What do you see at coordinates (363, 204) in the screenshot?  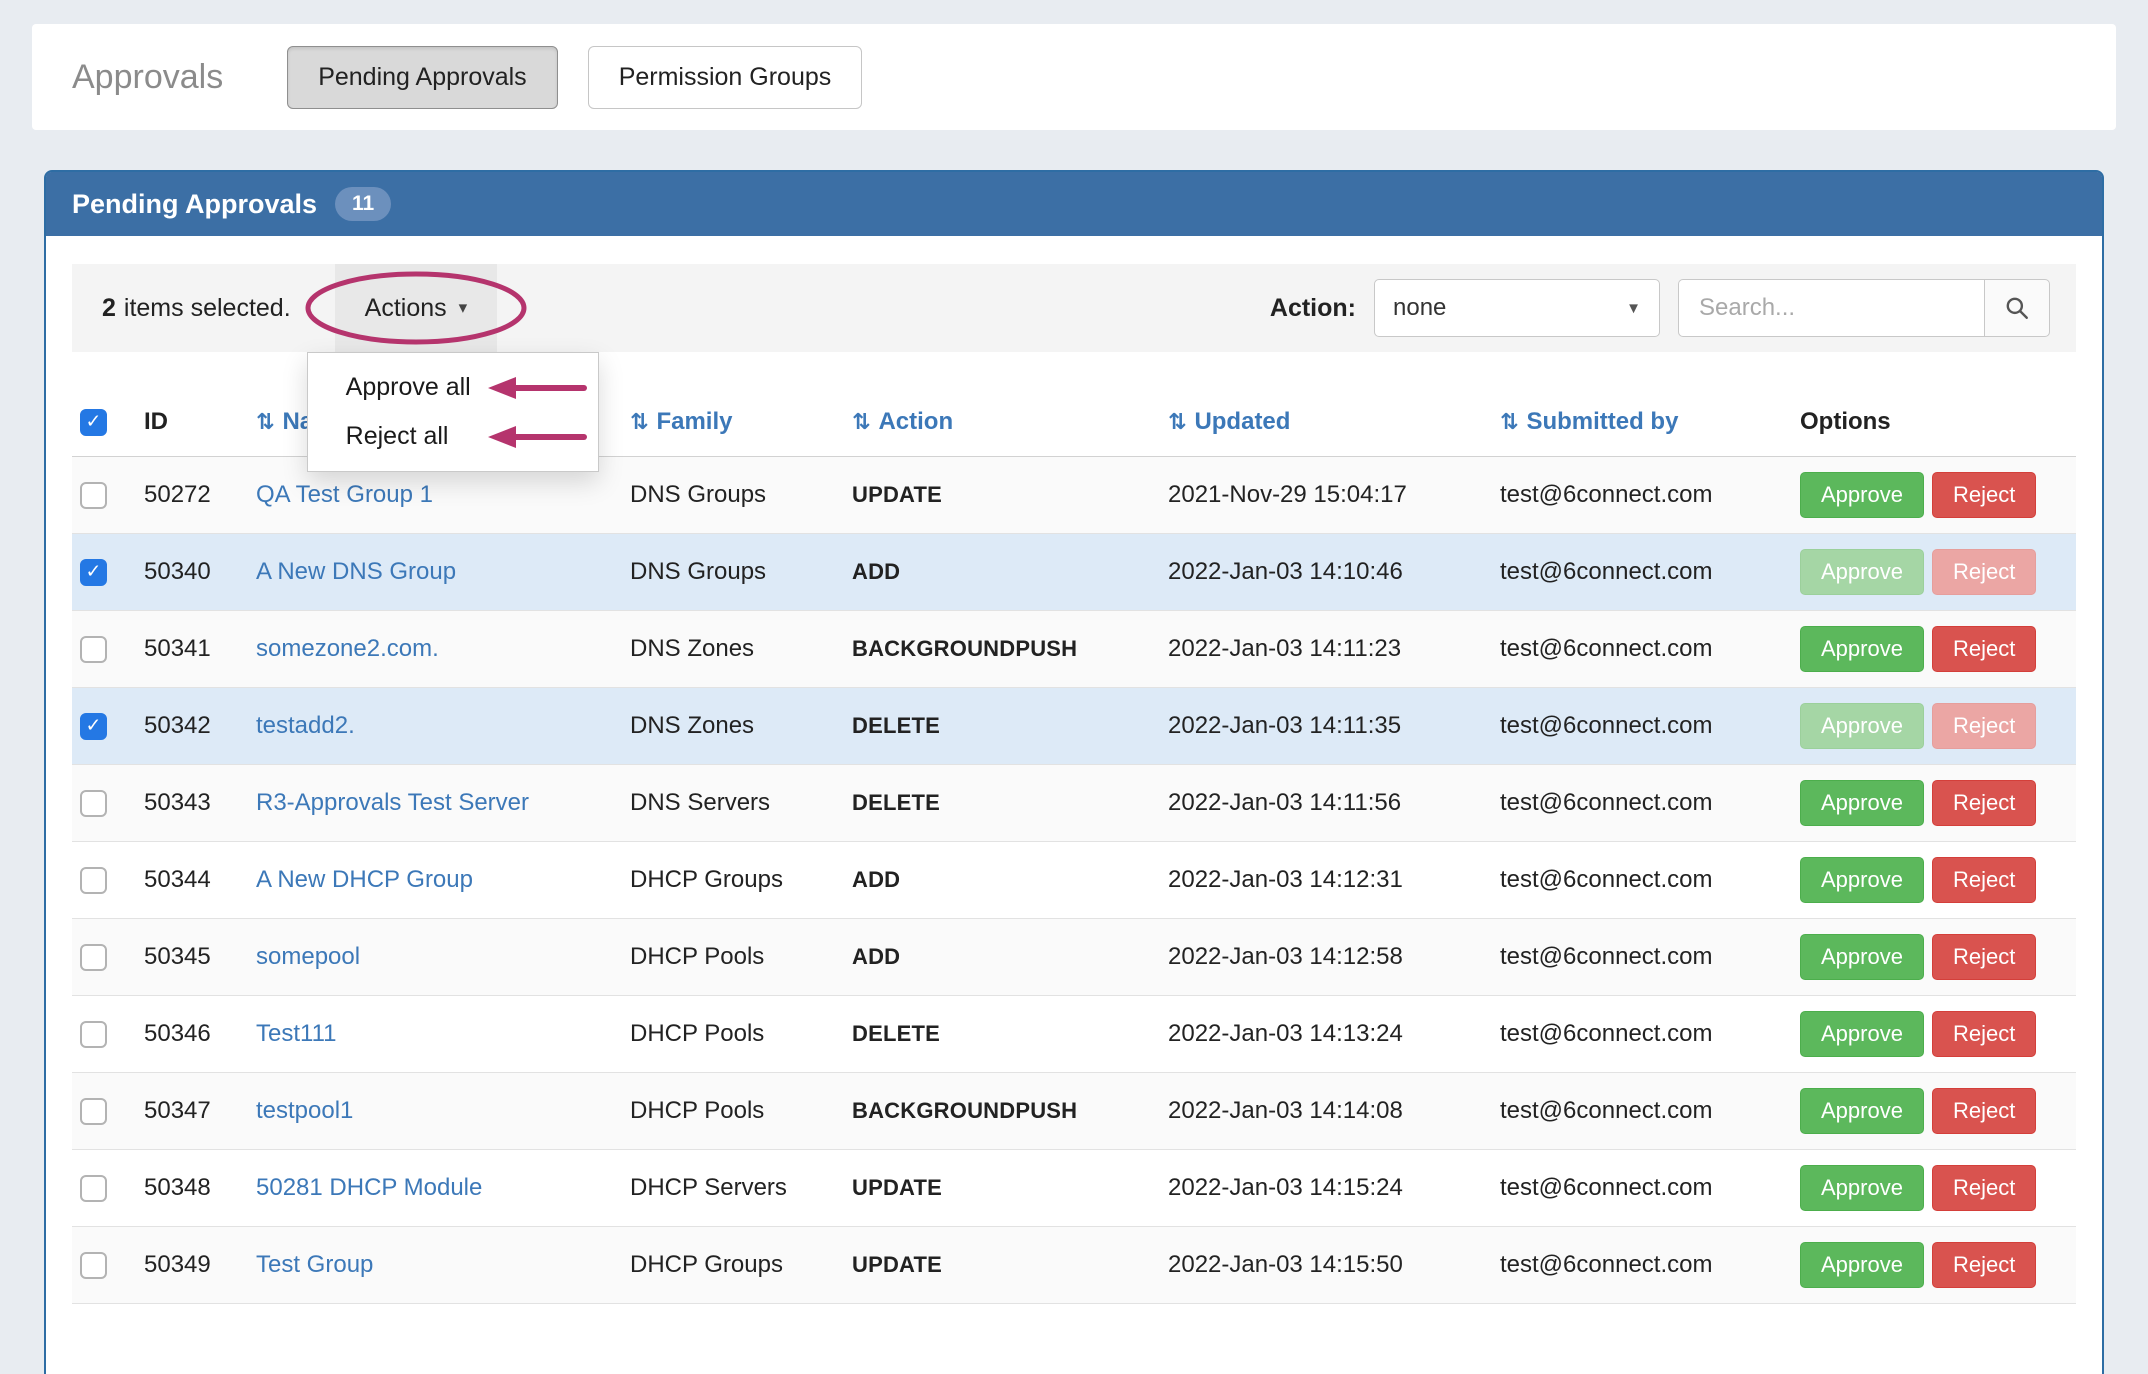 I see `pending-count-badge: 11` at bounding box center [363, 204].